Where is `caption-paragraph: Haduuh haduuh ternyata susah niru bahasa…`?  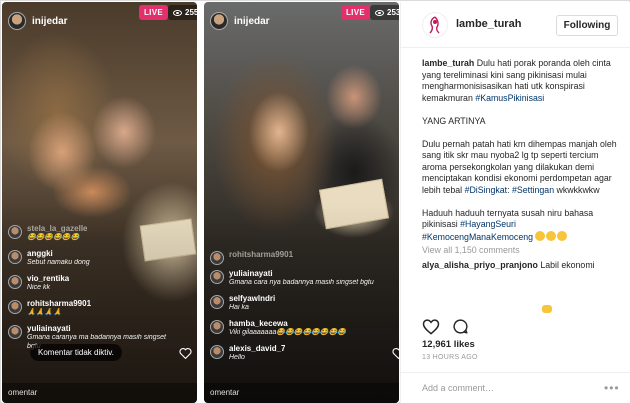 caption-paragraph: Haduuh haduuh ternyata susah niru bahasa… is located at coordinates (523, 226).